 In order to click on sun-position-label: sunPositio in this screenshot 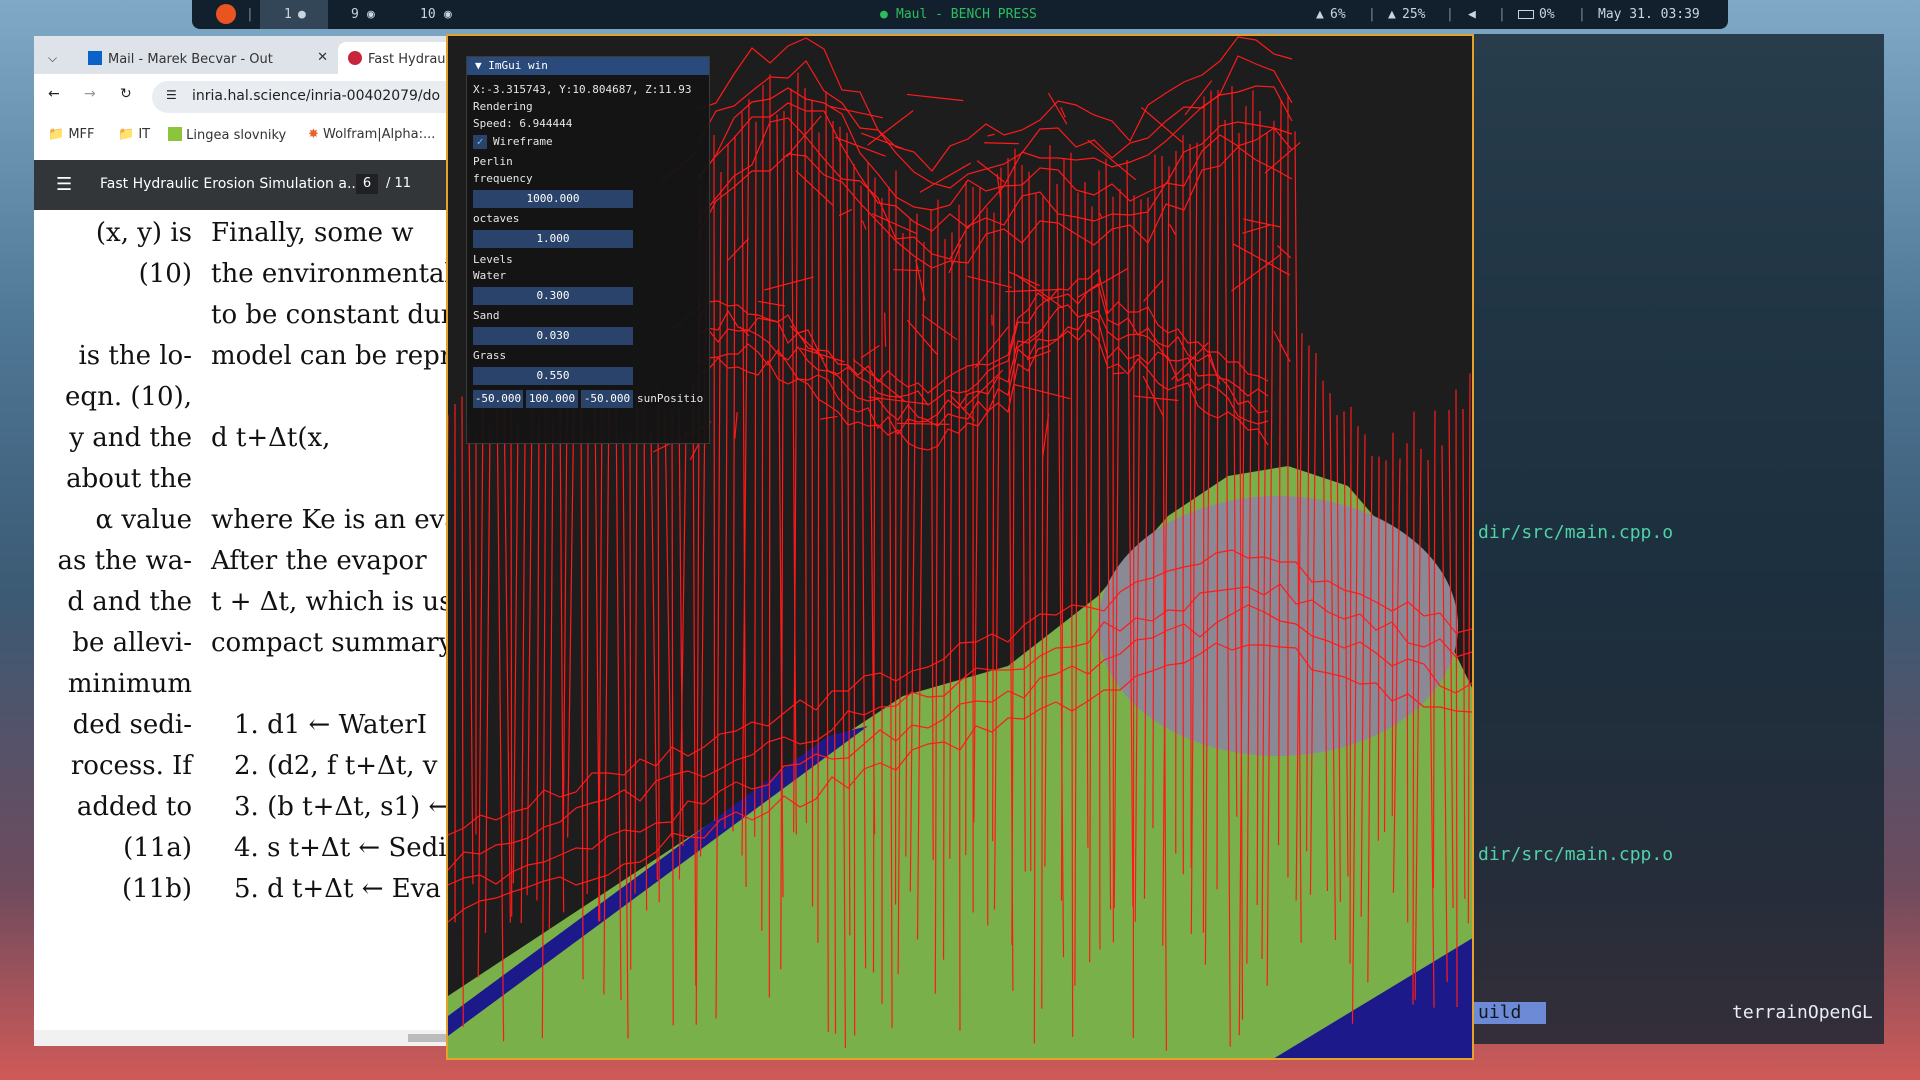, I will do `click(670, 398)`.